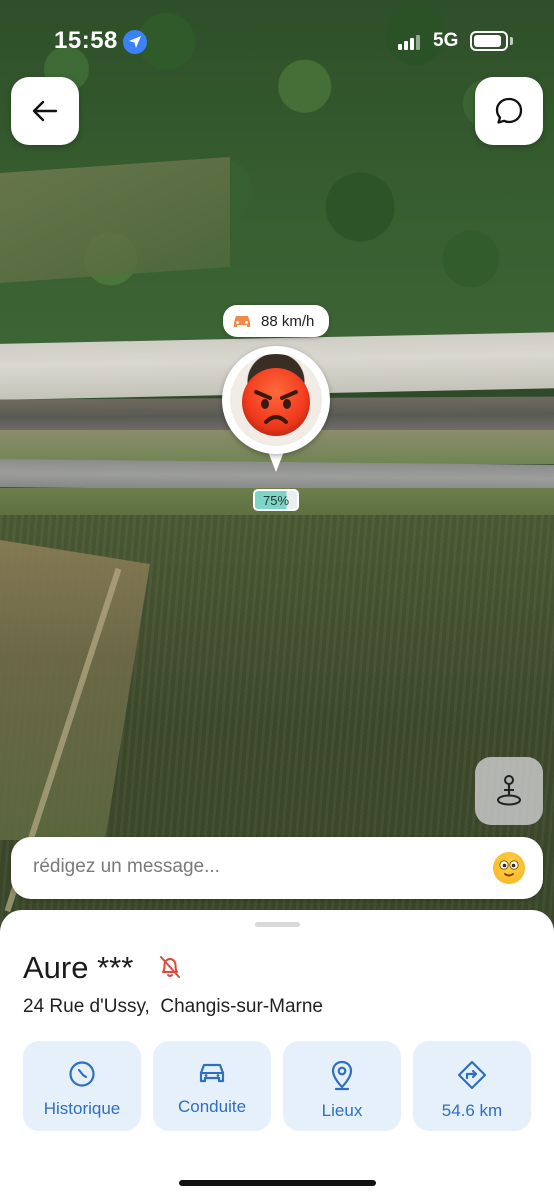  I want to click on back-button, so click(45, 111).